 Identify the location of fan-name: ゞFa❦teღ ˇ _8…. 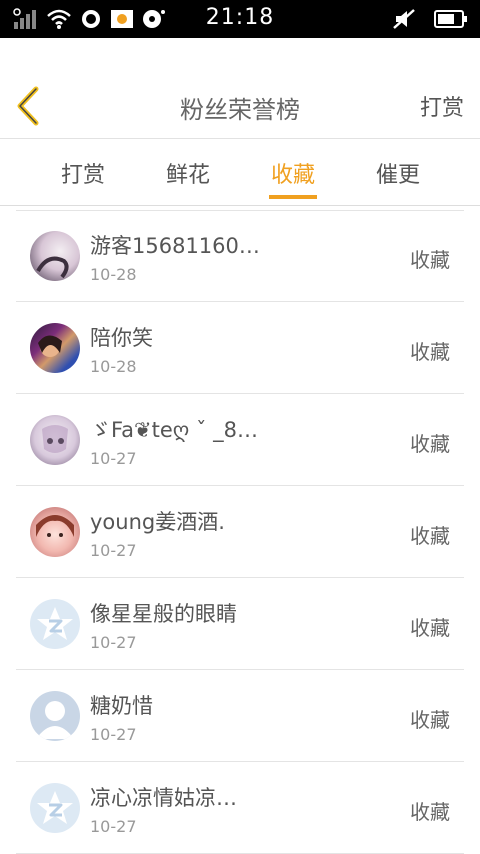
(174, 430).